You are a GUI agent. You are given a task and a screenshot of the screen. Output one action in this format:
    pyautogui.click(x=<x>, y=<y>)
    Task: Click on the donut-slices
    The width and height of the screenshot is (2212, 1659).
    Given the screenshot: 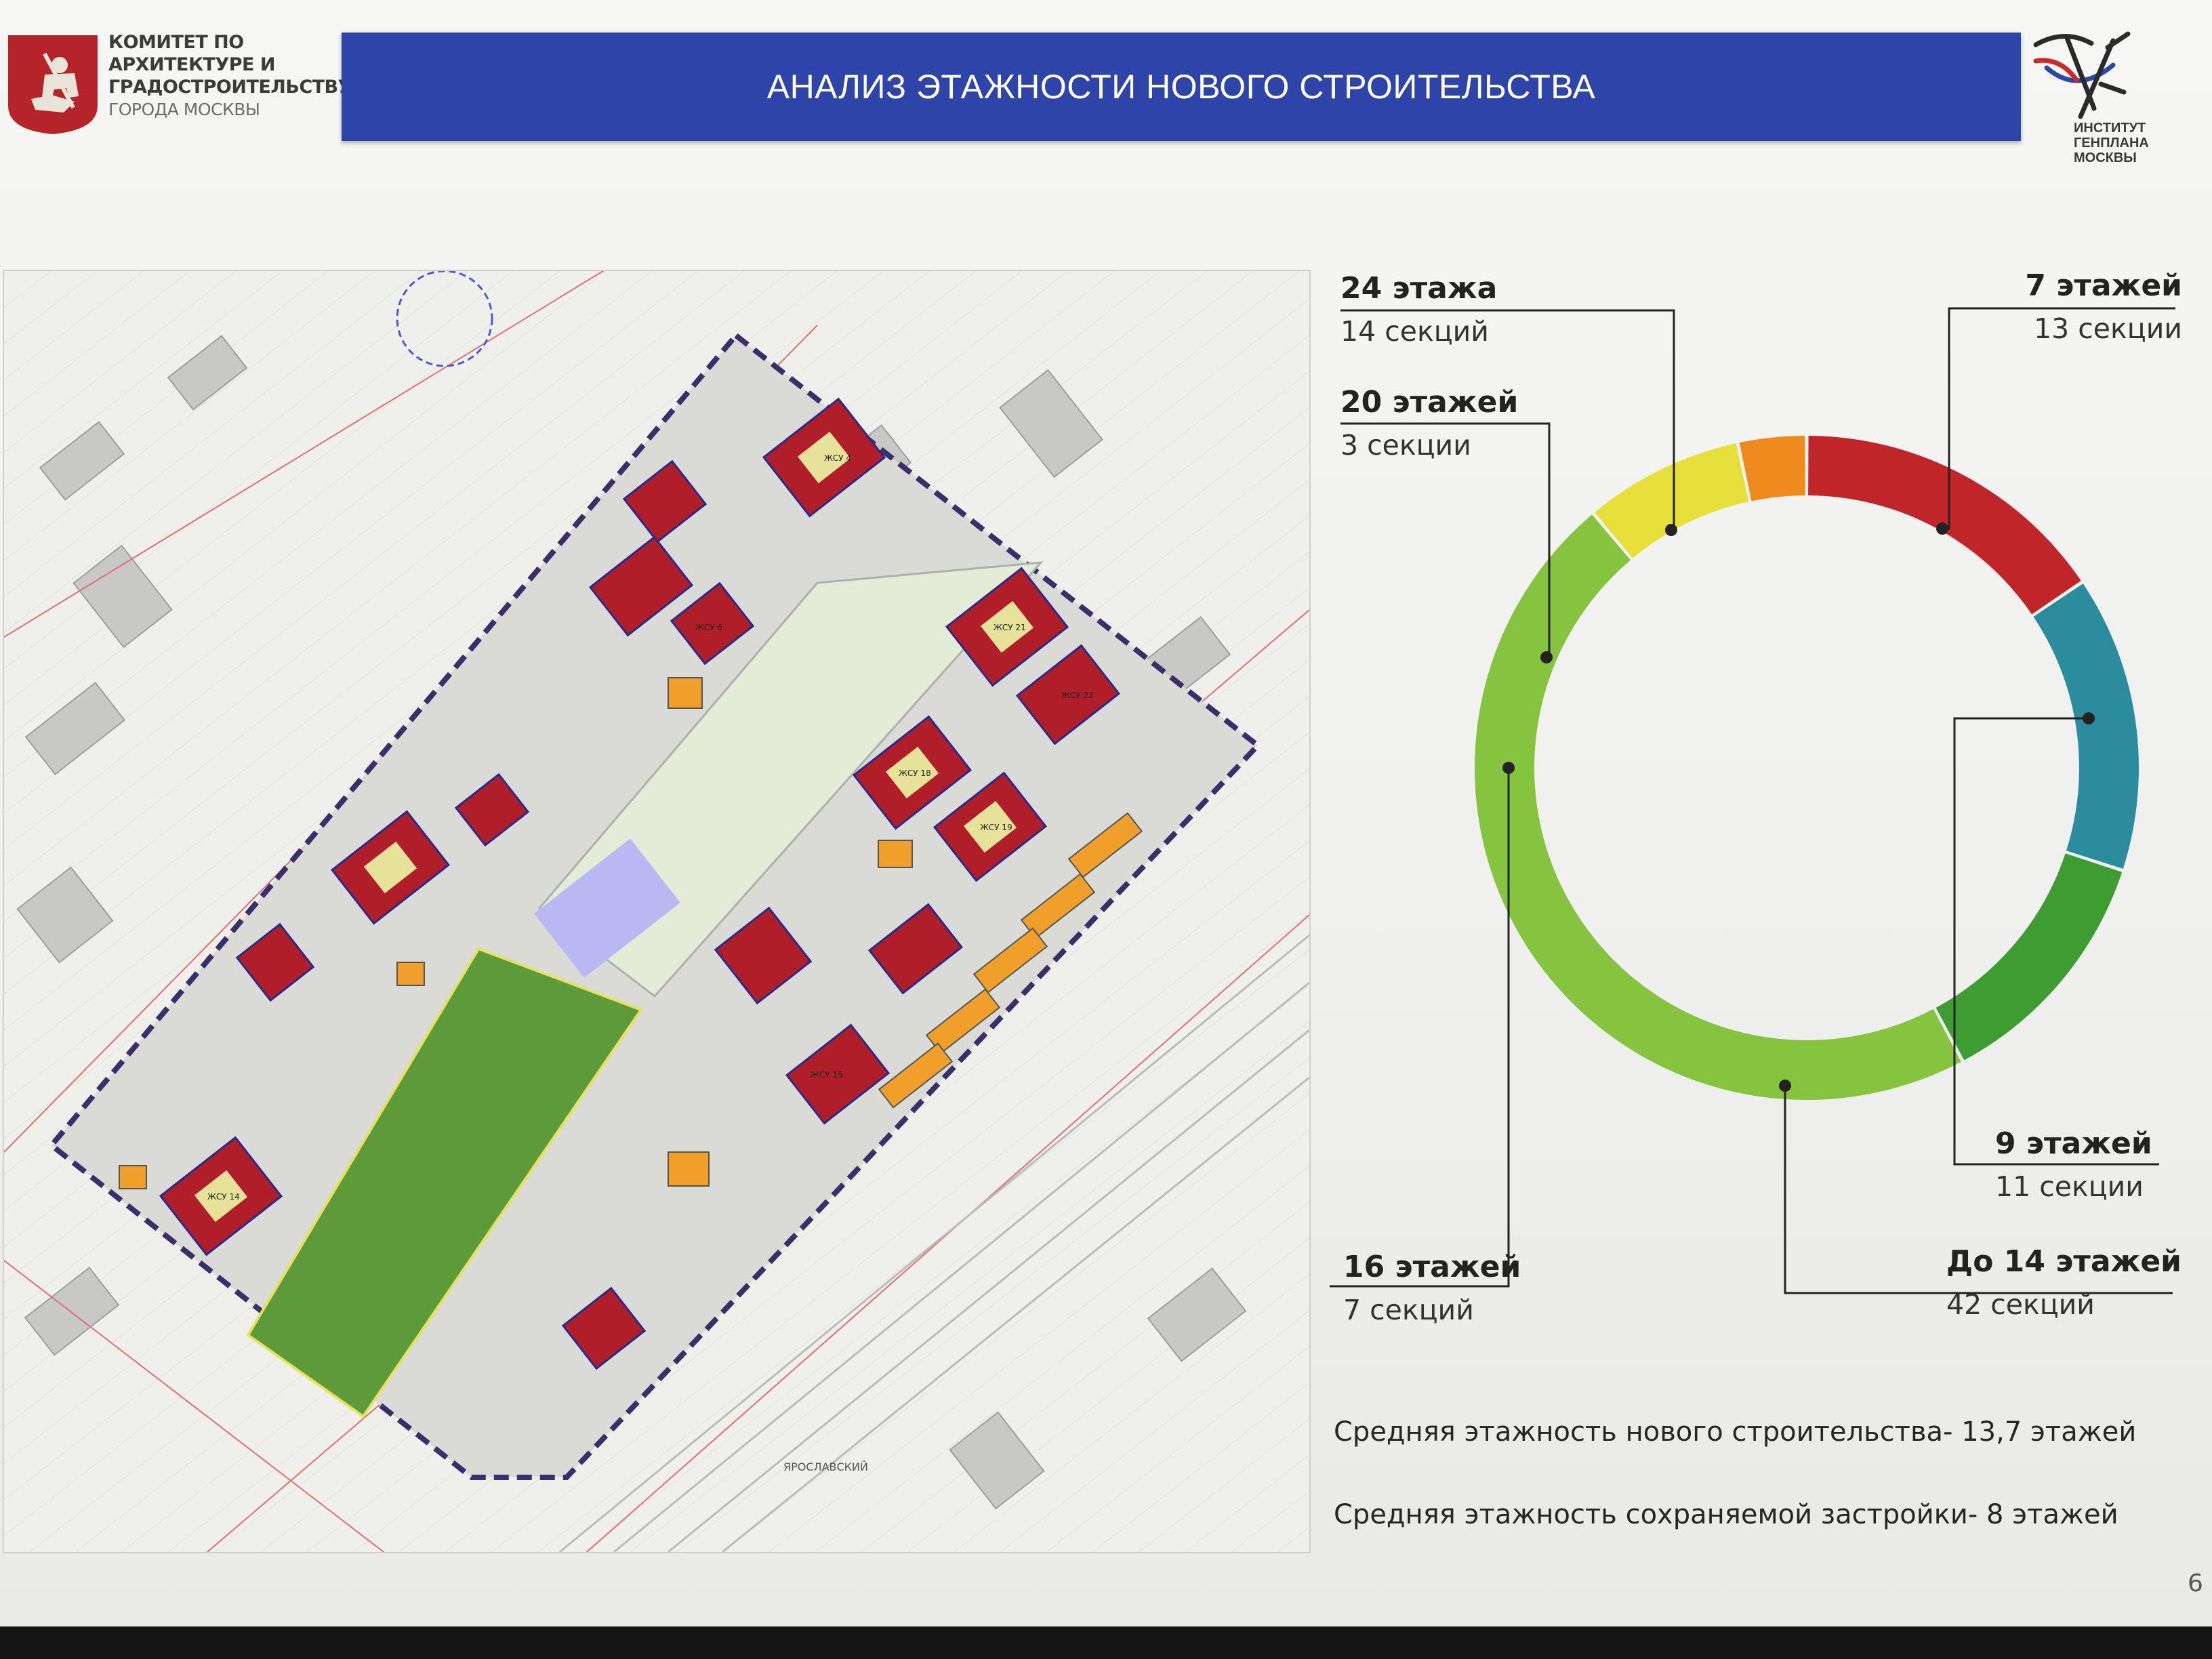 What is the action you would take?
    pyautogui.click(x=1807, y=768)
    